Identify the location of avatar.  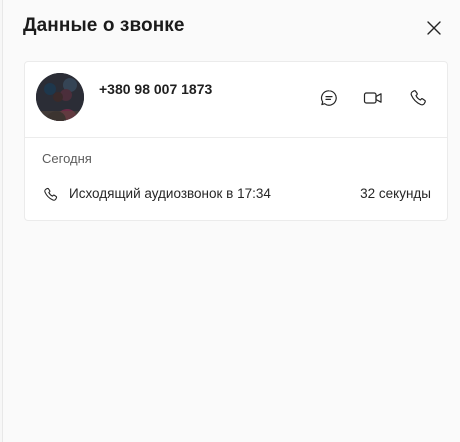
(60, 97).